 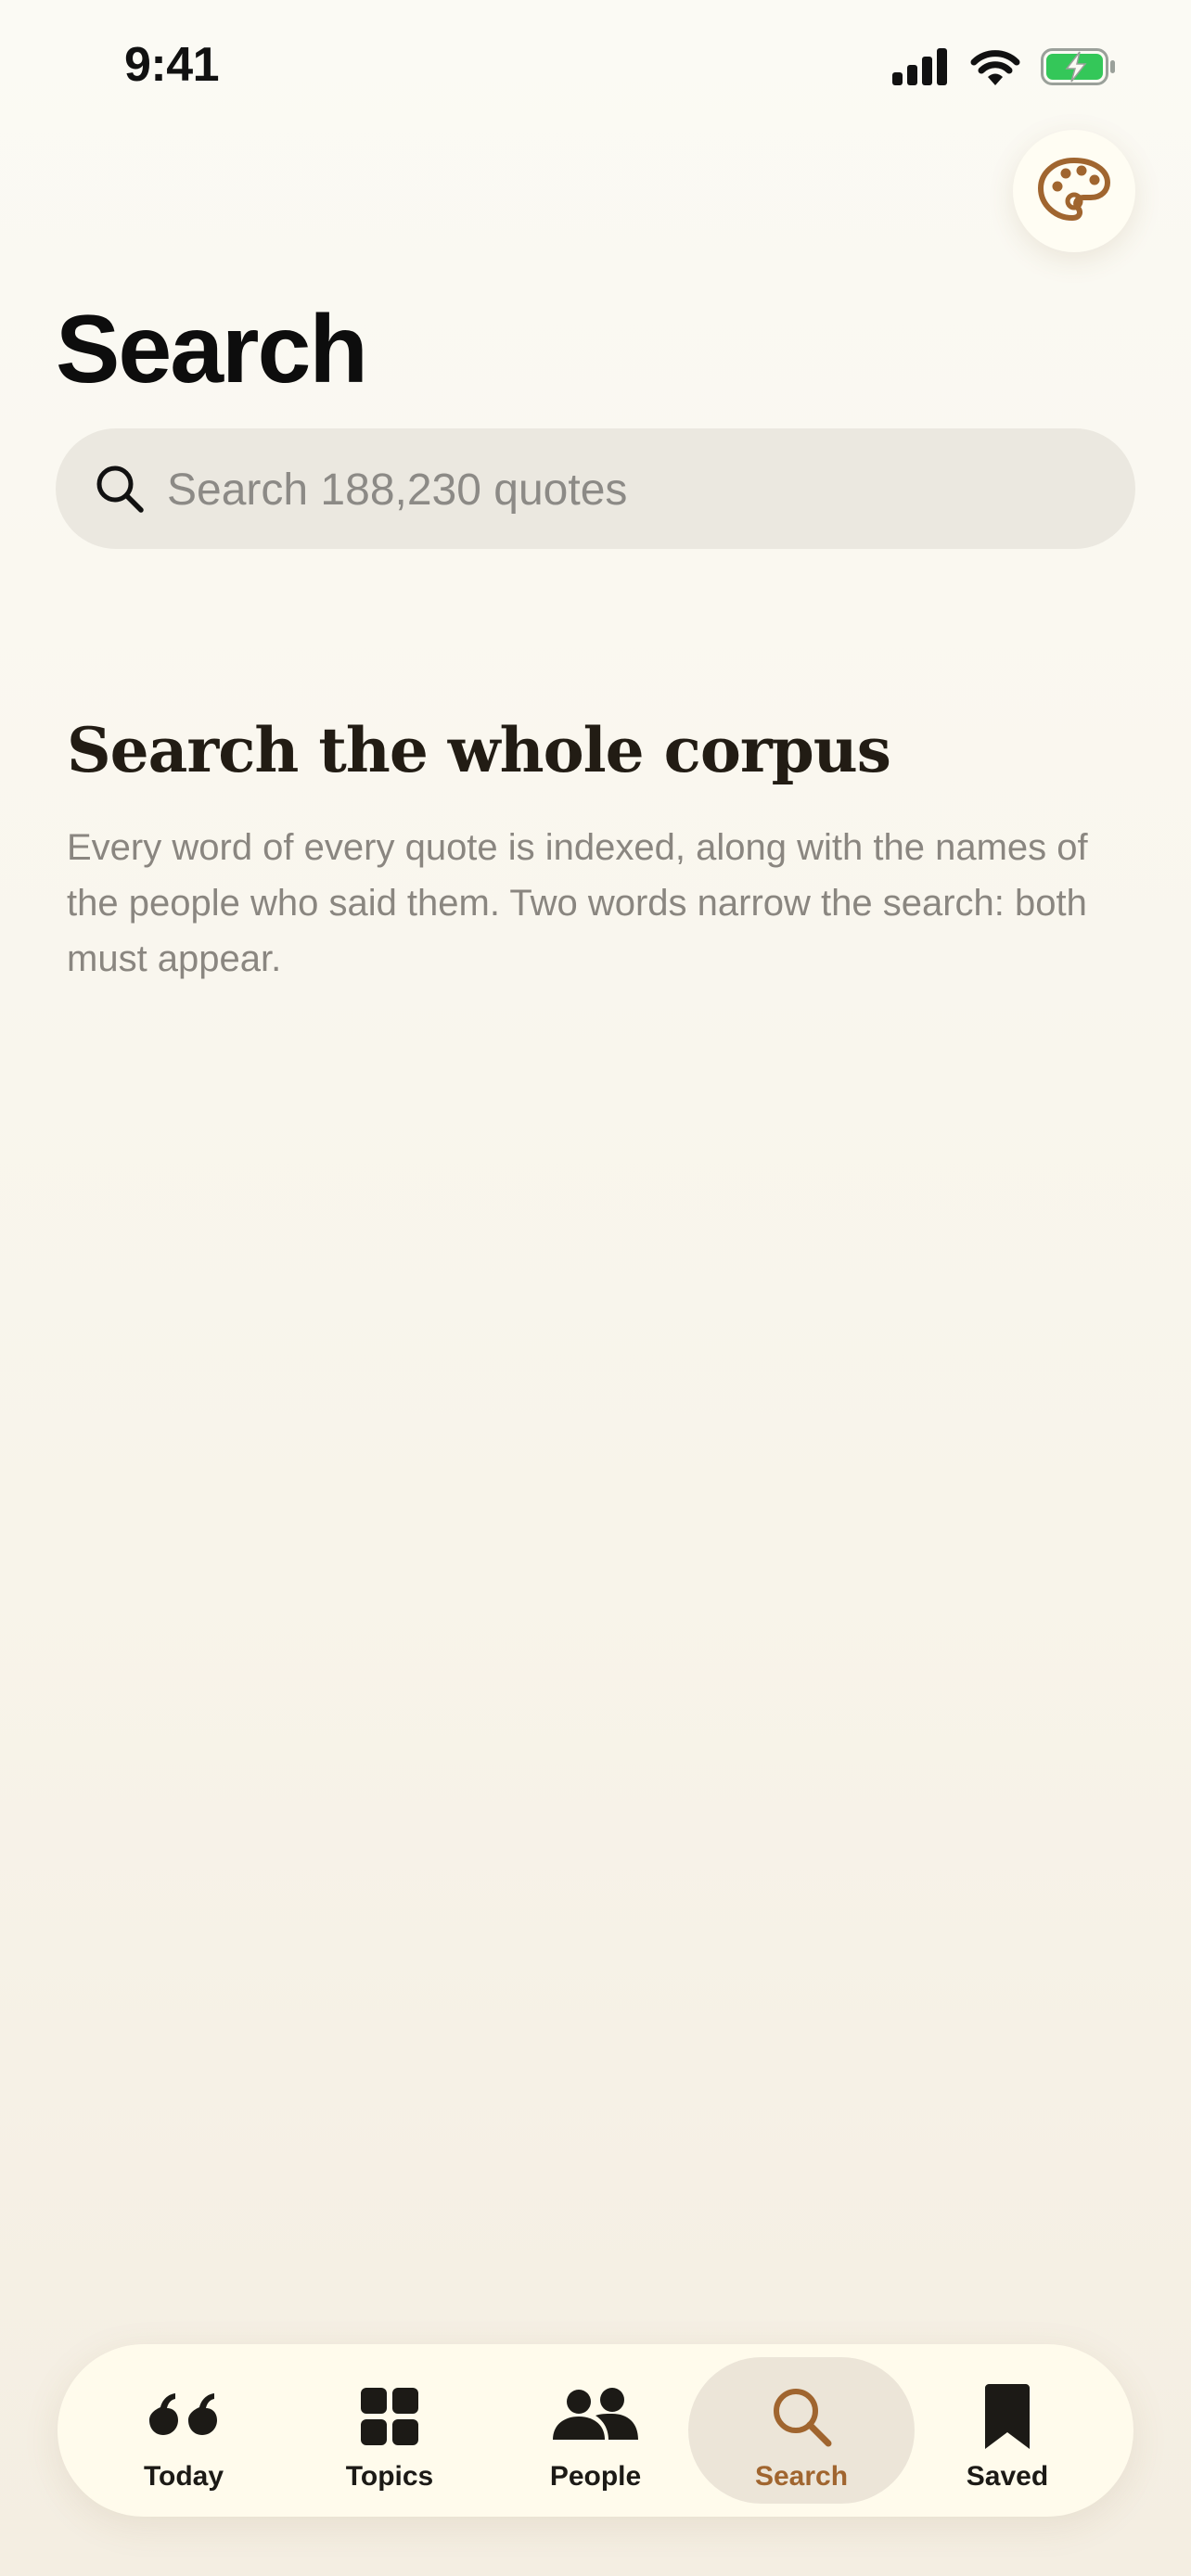 I want to click on empty-state-title: Search the whole corpus, so click(x=479, y=750).